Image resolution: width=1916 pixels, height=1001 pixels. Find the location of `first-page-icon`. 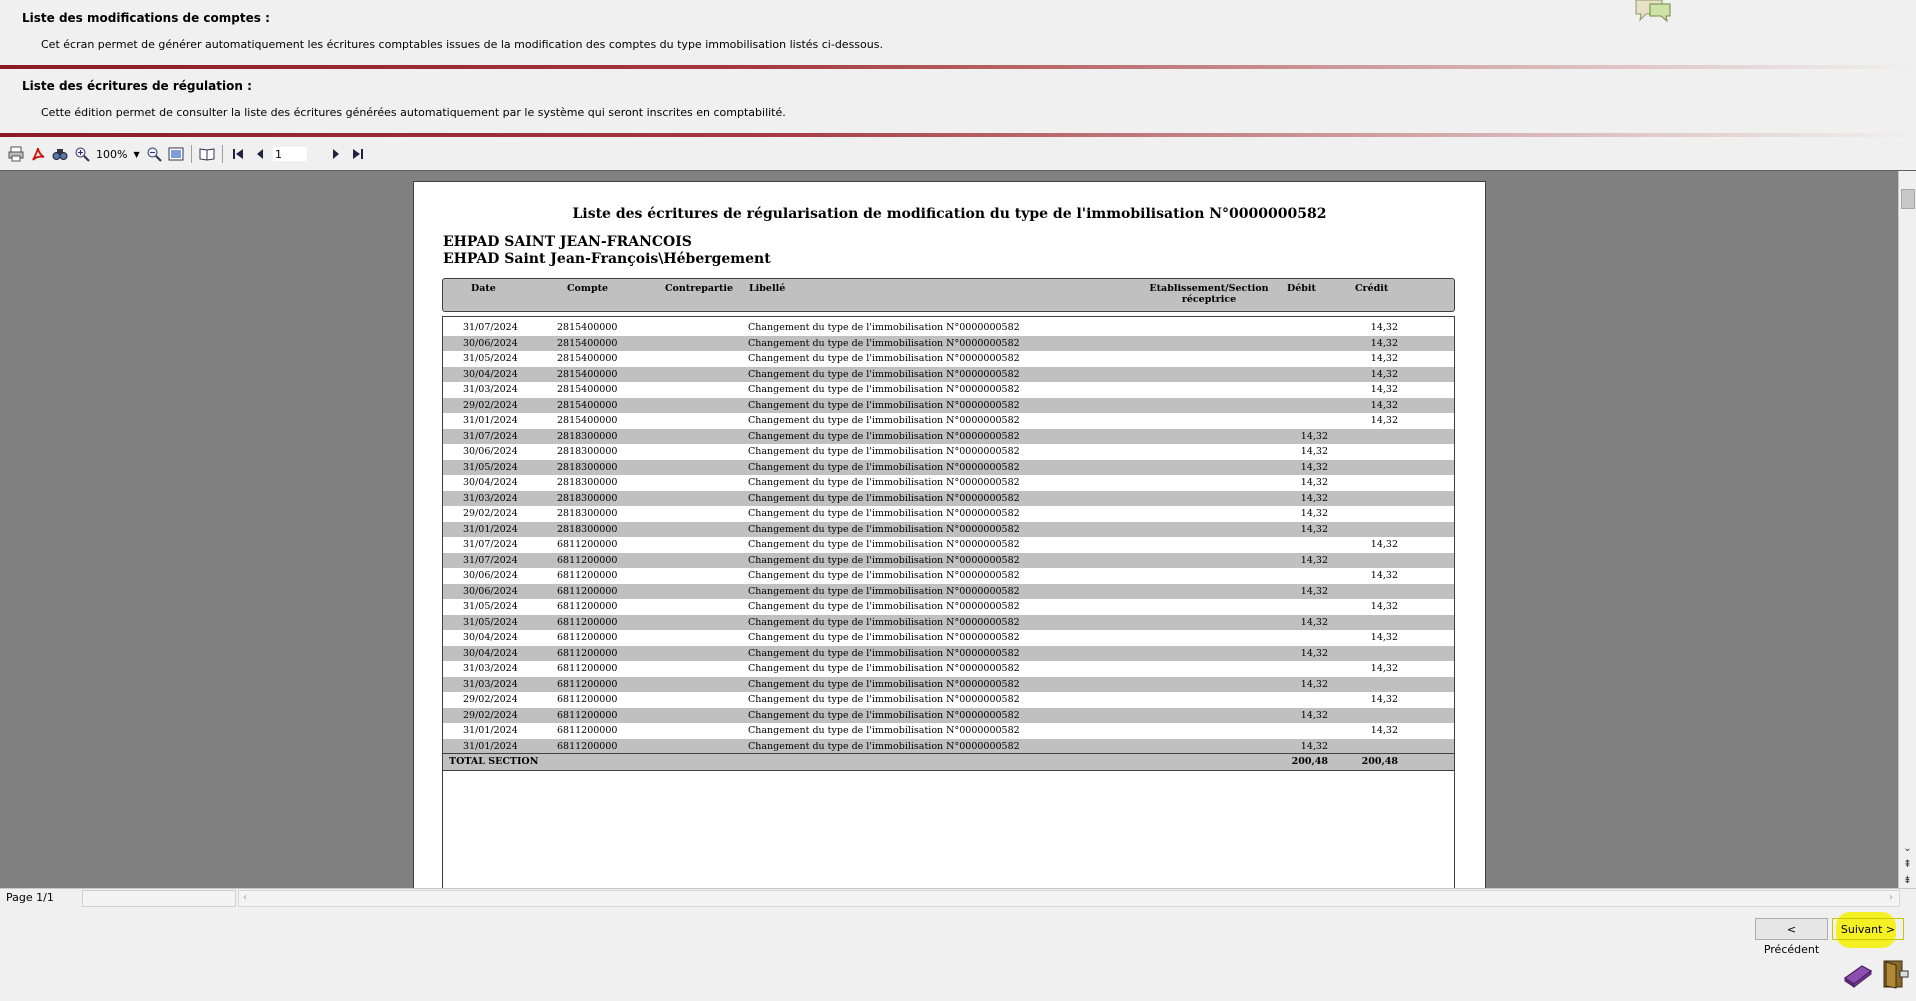

first-page-icon is located at coordinates (238, 154).